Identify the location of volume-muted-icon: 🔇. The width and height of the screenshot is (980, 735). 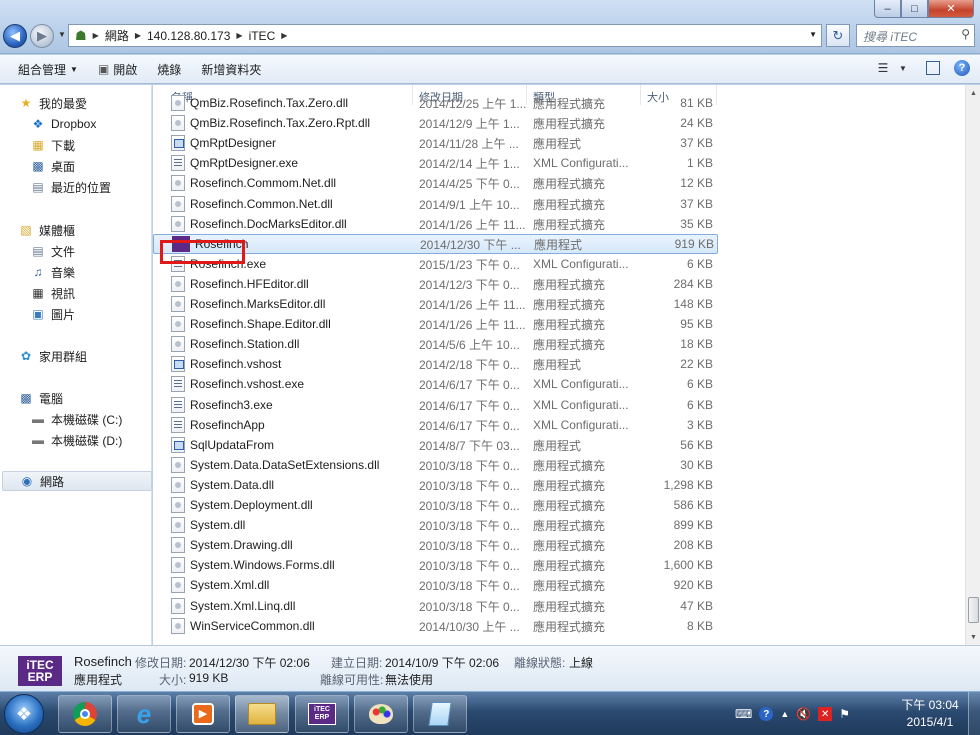
(803, 714).